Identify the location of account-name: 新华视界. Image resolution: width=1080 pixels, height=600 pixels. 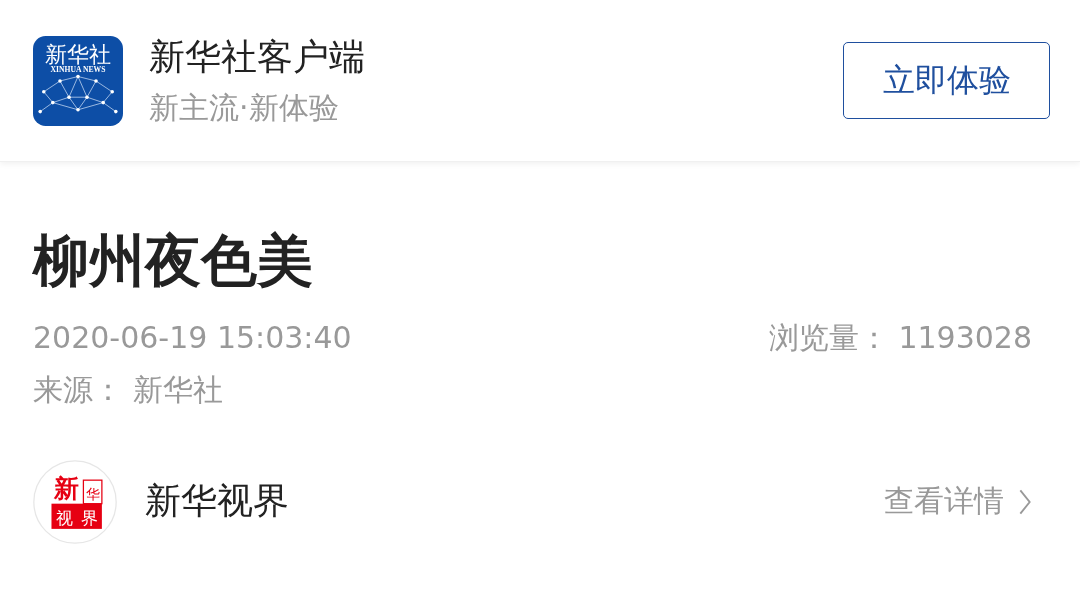
(217, 501).